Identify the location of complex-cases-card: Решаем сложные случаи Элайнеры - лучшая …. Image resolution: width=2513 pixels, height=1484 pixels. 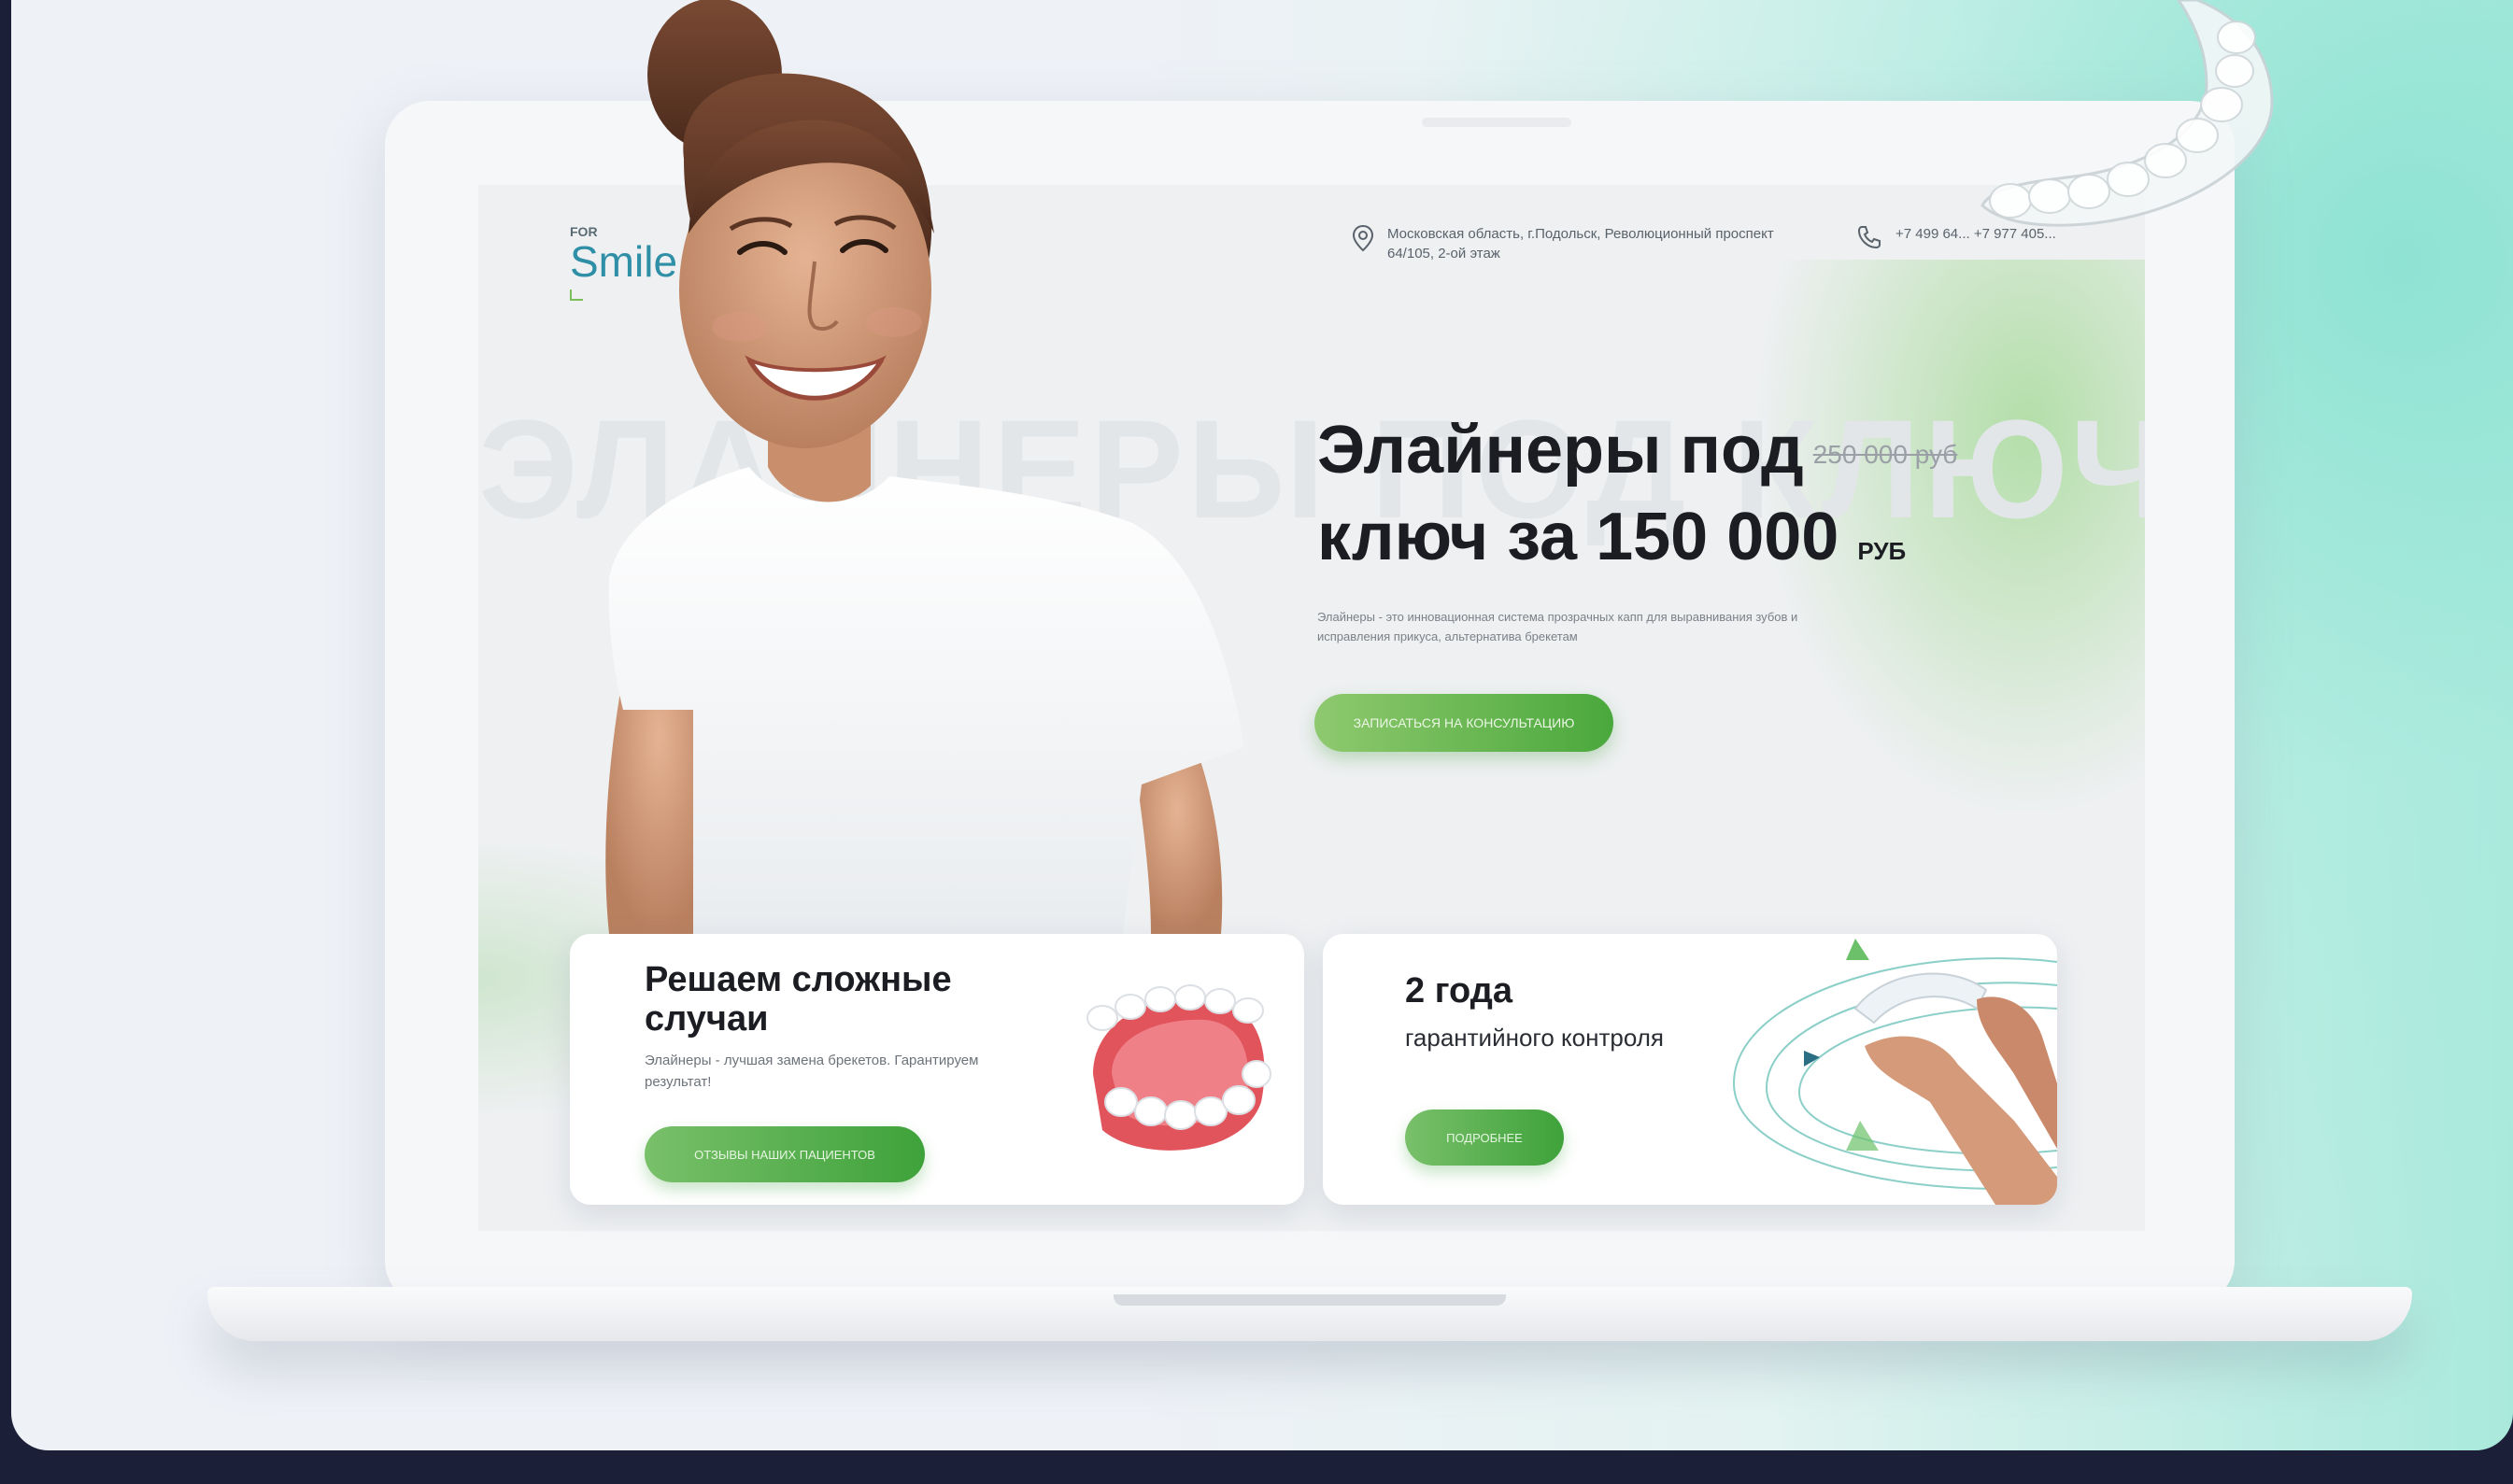
(937, 1069).